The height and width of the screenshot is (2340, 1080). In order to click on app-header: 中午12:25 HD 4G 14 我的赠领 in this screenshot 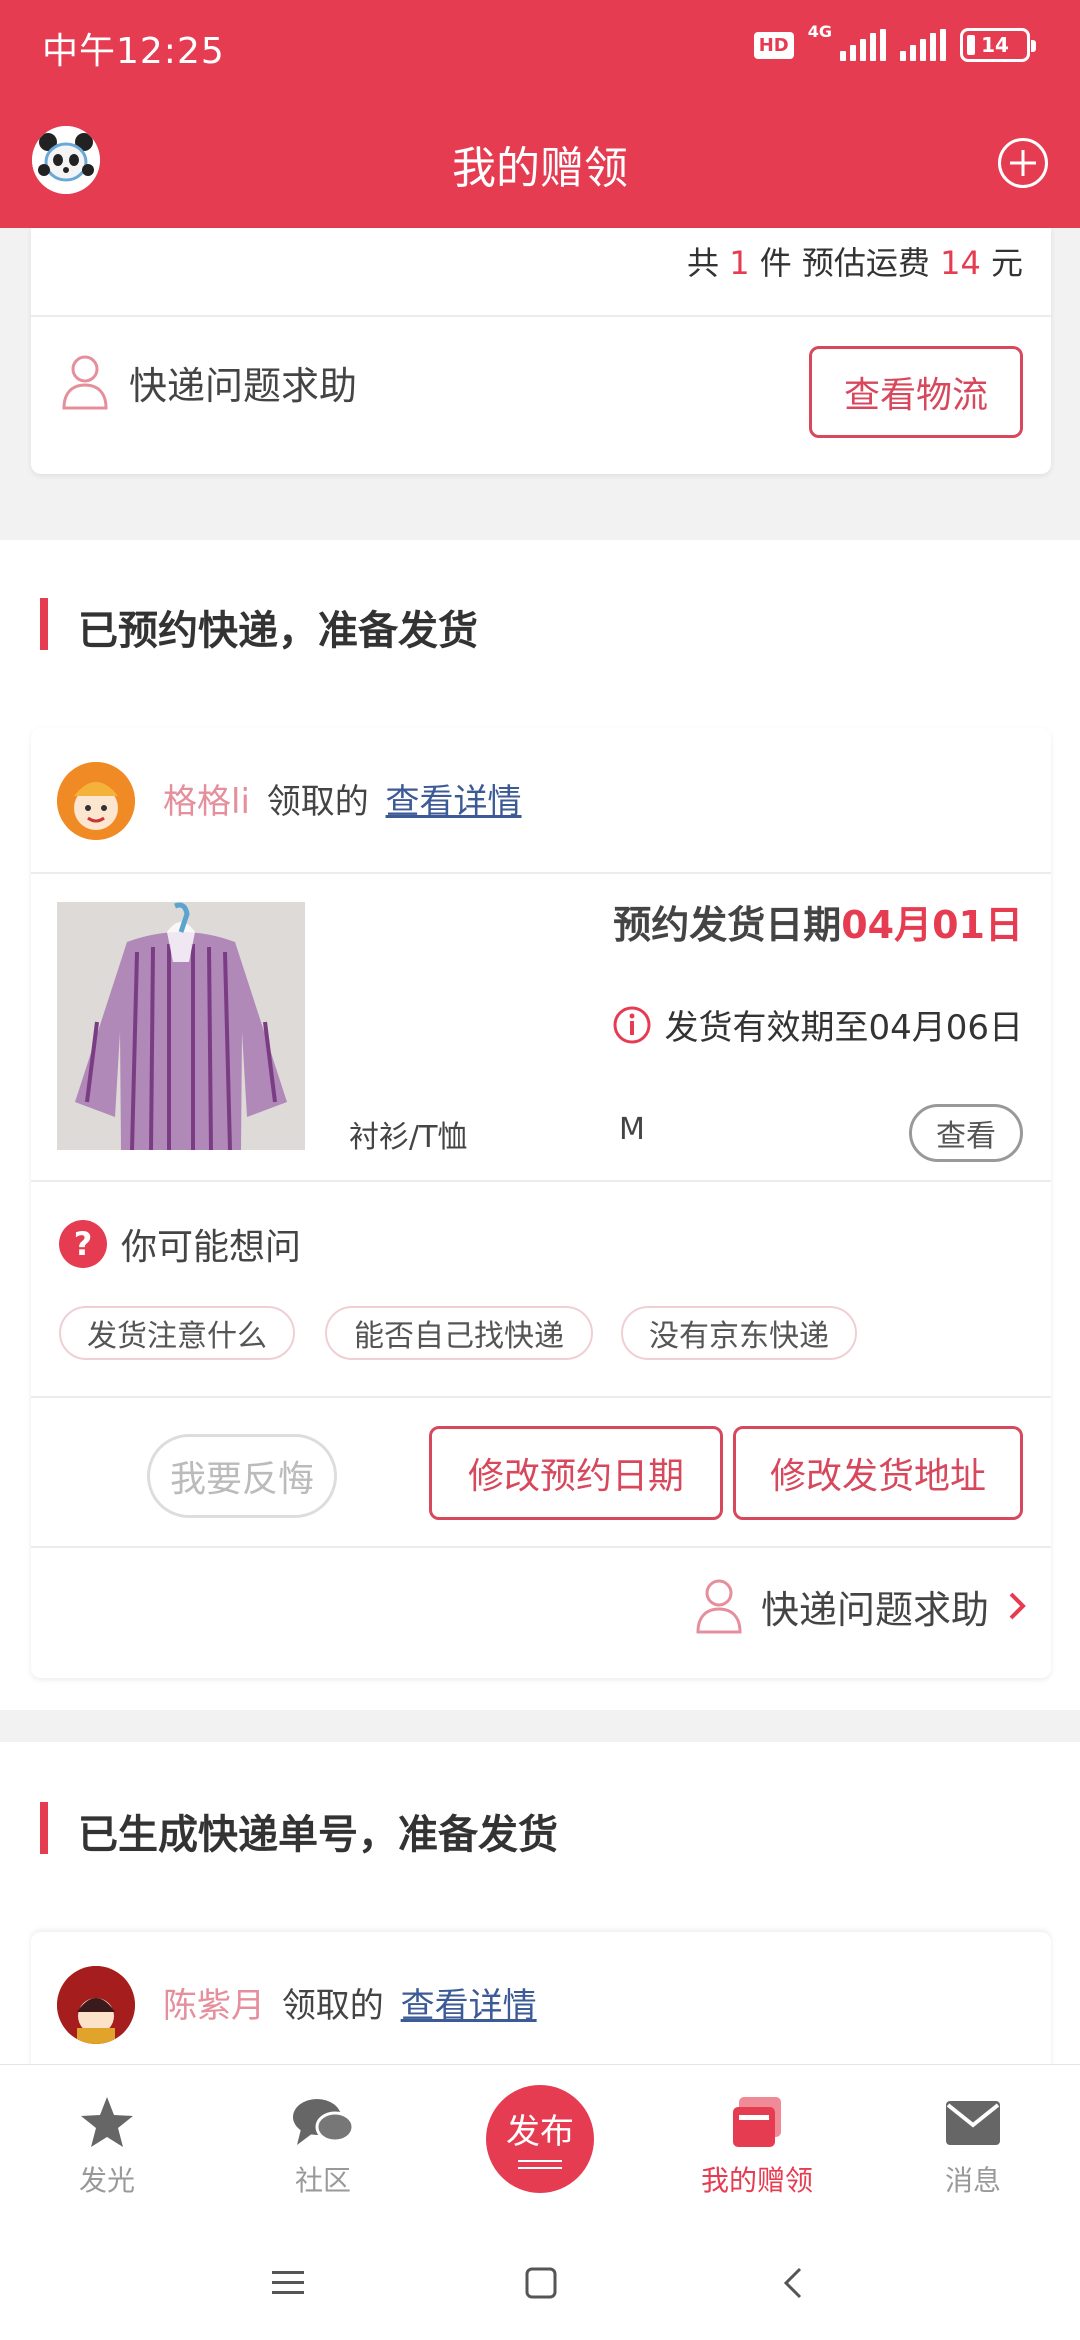, I will do `click(540, 114)`.